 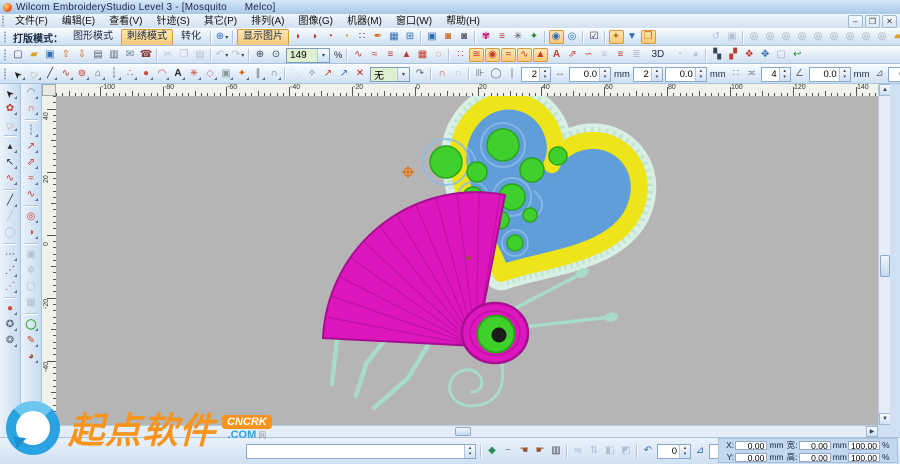 What do you see at coordinates (344, 74) in the screenshot?
I see `path-blue-icon: ↗` at bounding box center [344, 74].